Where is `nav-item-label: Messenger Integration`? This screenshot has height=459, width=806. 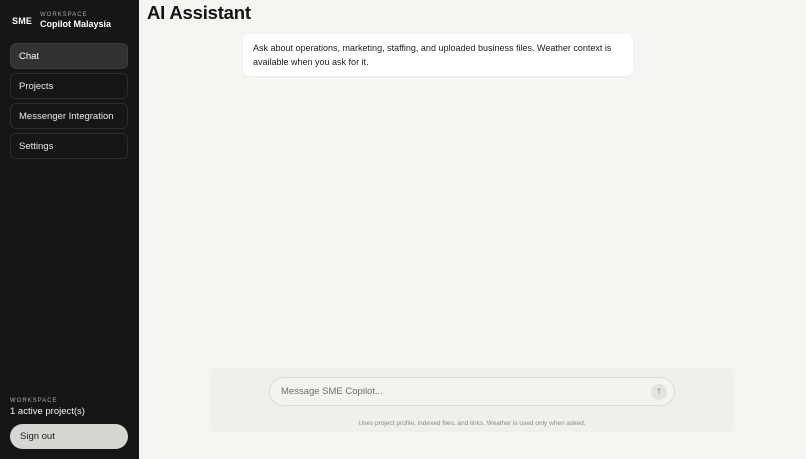
nav-item-label: Messenger Integration is located at coordinates (66, 116).